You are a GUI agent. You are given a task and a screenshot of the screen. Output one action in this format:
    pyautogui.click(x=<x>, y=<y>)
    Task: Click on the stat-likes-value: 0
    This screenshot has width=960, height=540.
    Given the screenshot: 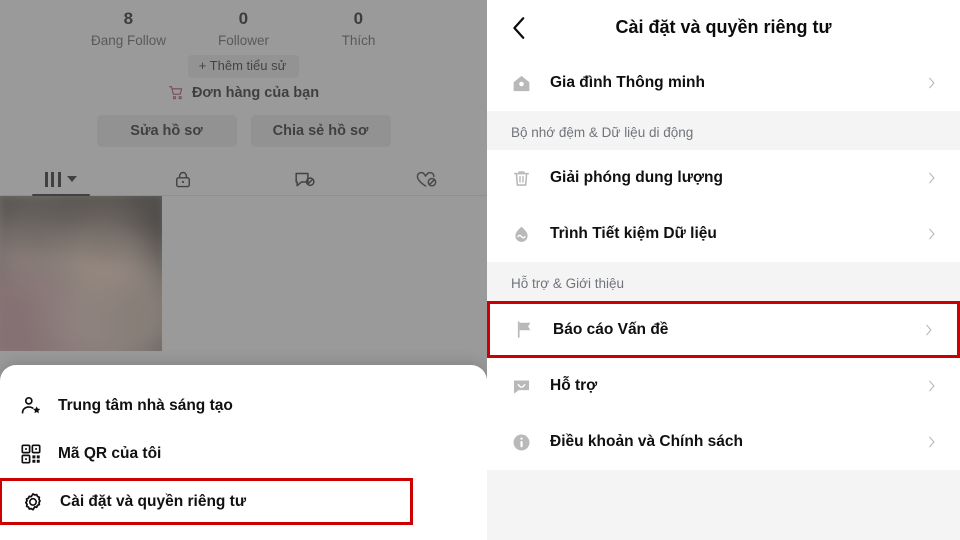 What is the action you would take?
    pyautogui.click(x=358, y=18)
    